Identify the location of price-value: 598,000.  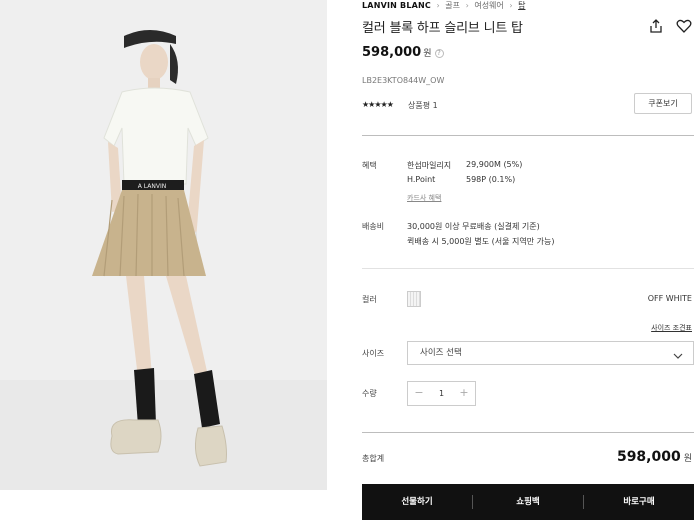
(392, 52).